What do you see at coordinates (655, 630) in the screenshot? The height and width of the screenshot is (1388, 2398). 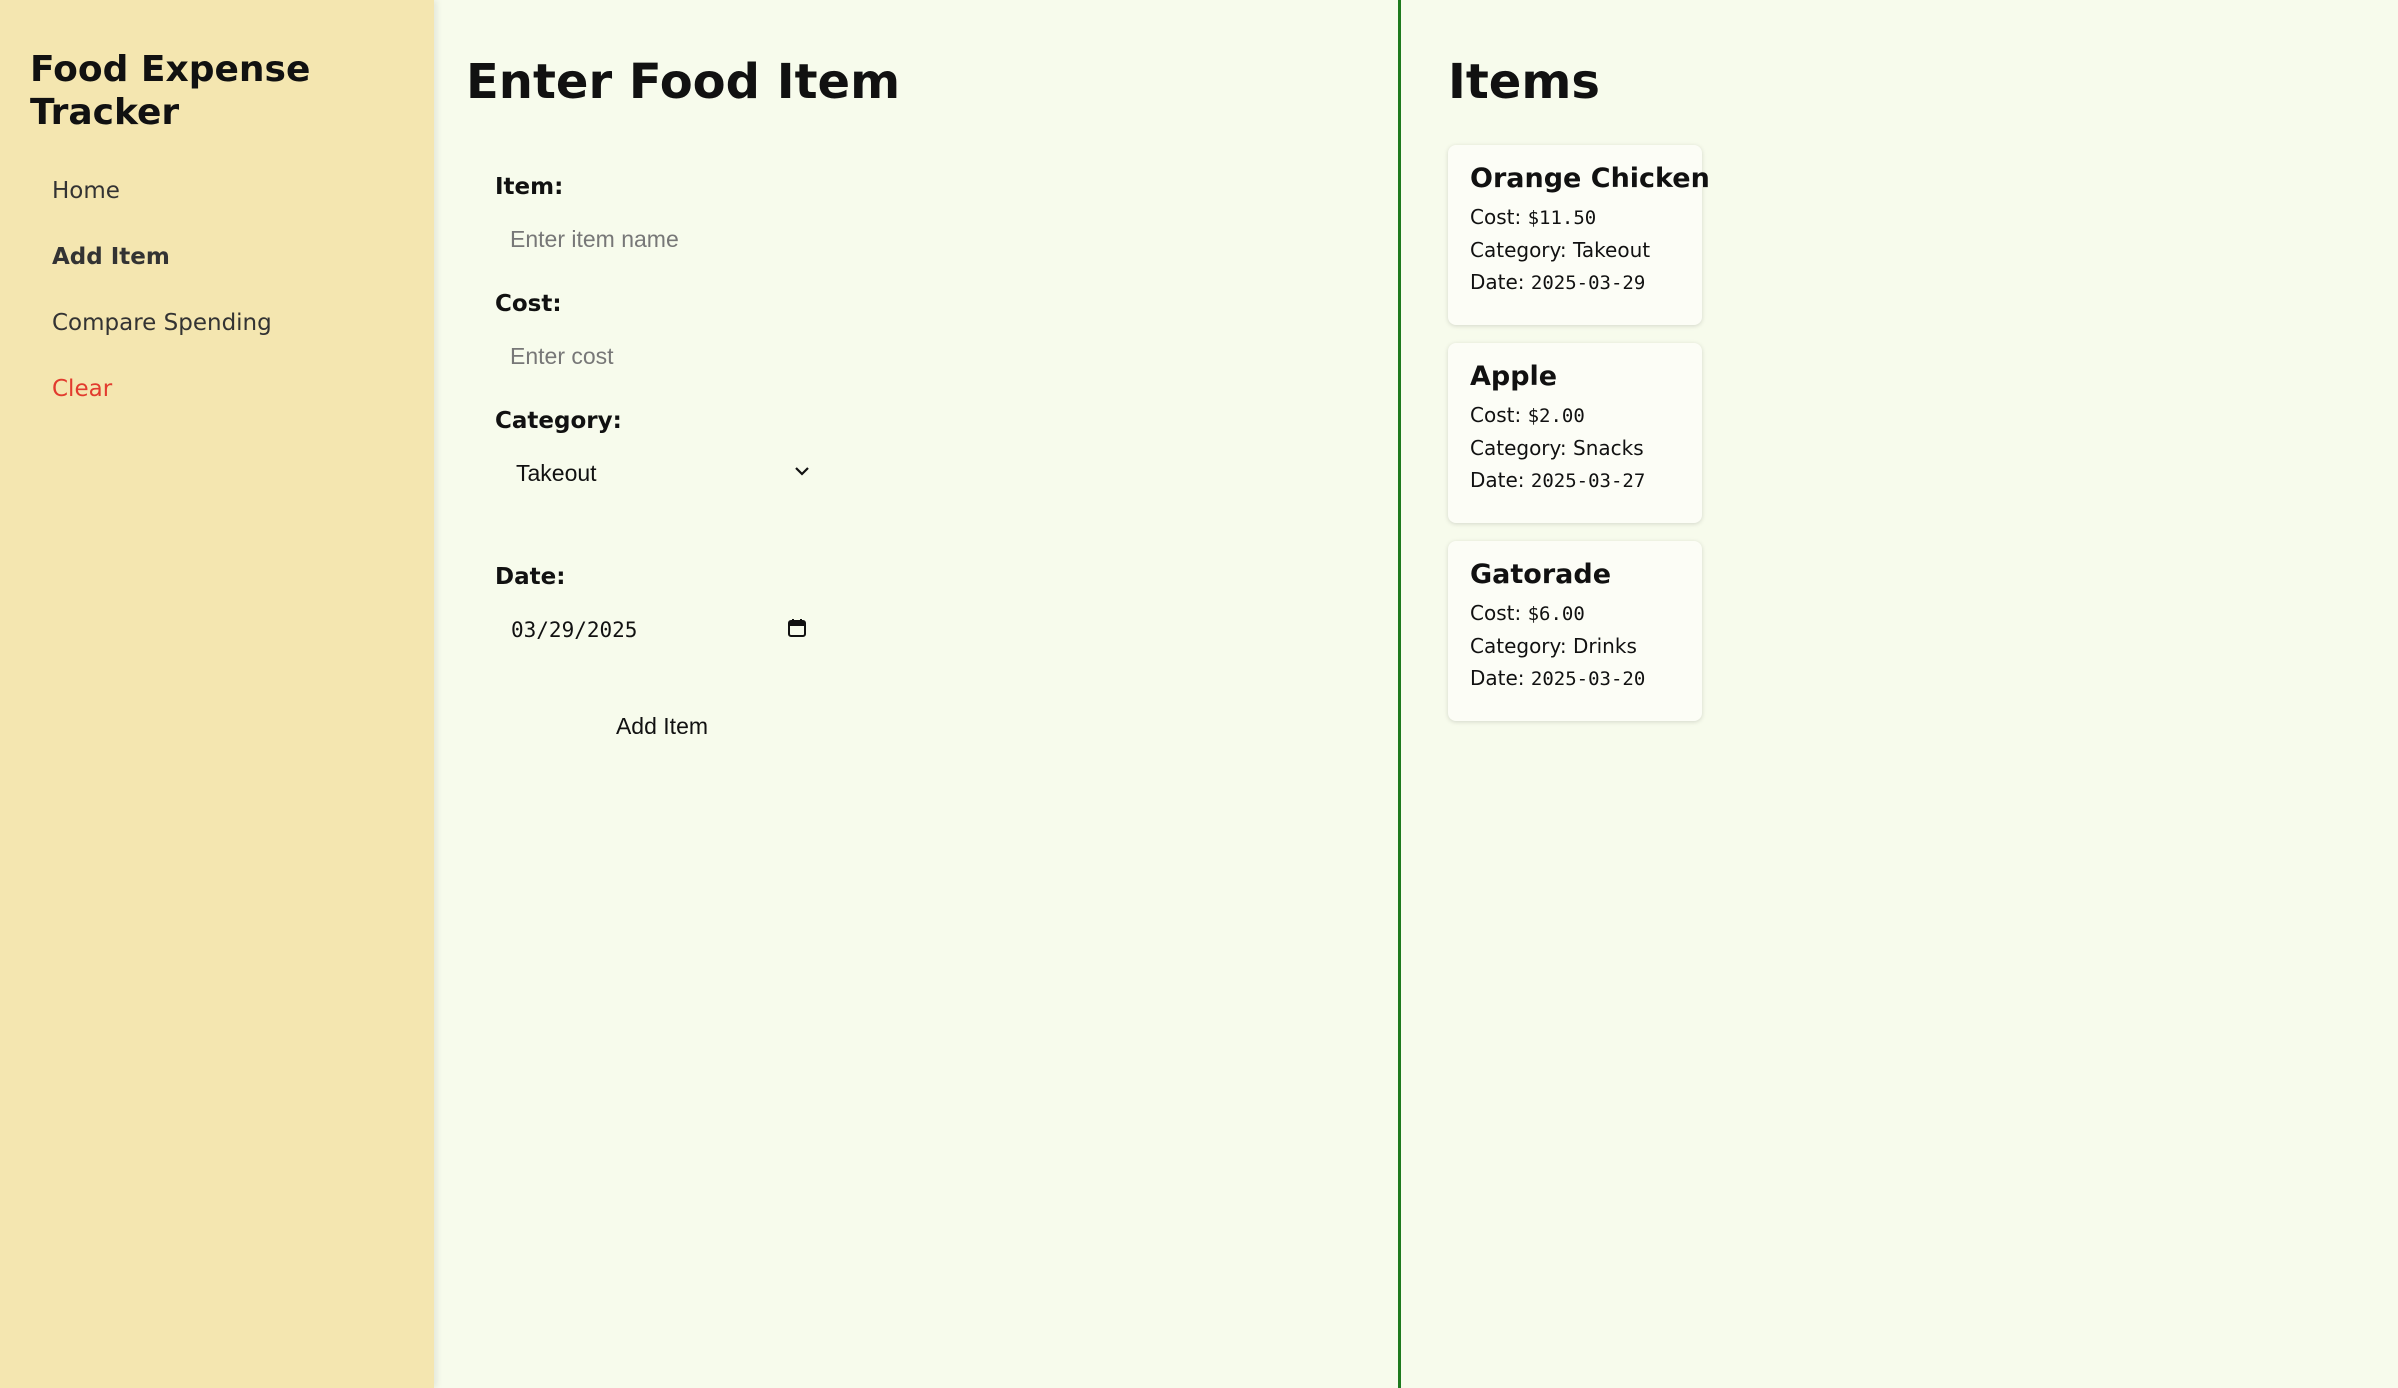 I see `date-input: 03/29/2025` at bounding box center [655, 630].